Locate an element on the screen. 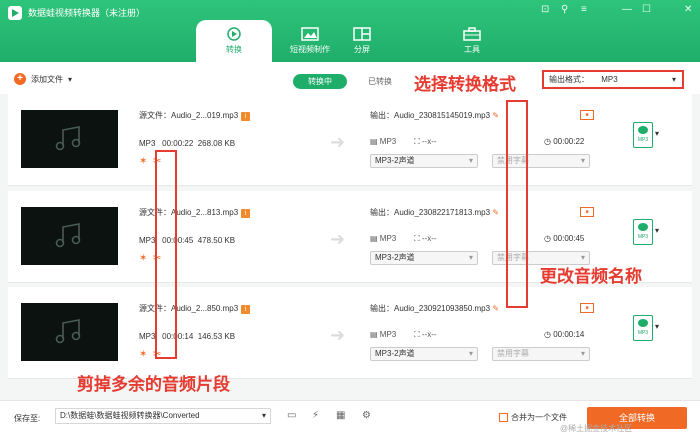  output-duration-info: ◷ 00:00:22 is located at coordinates (564, 141).